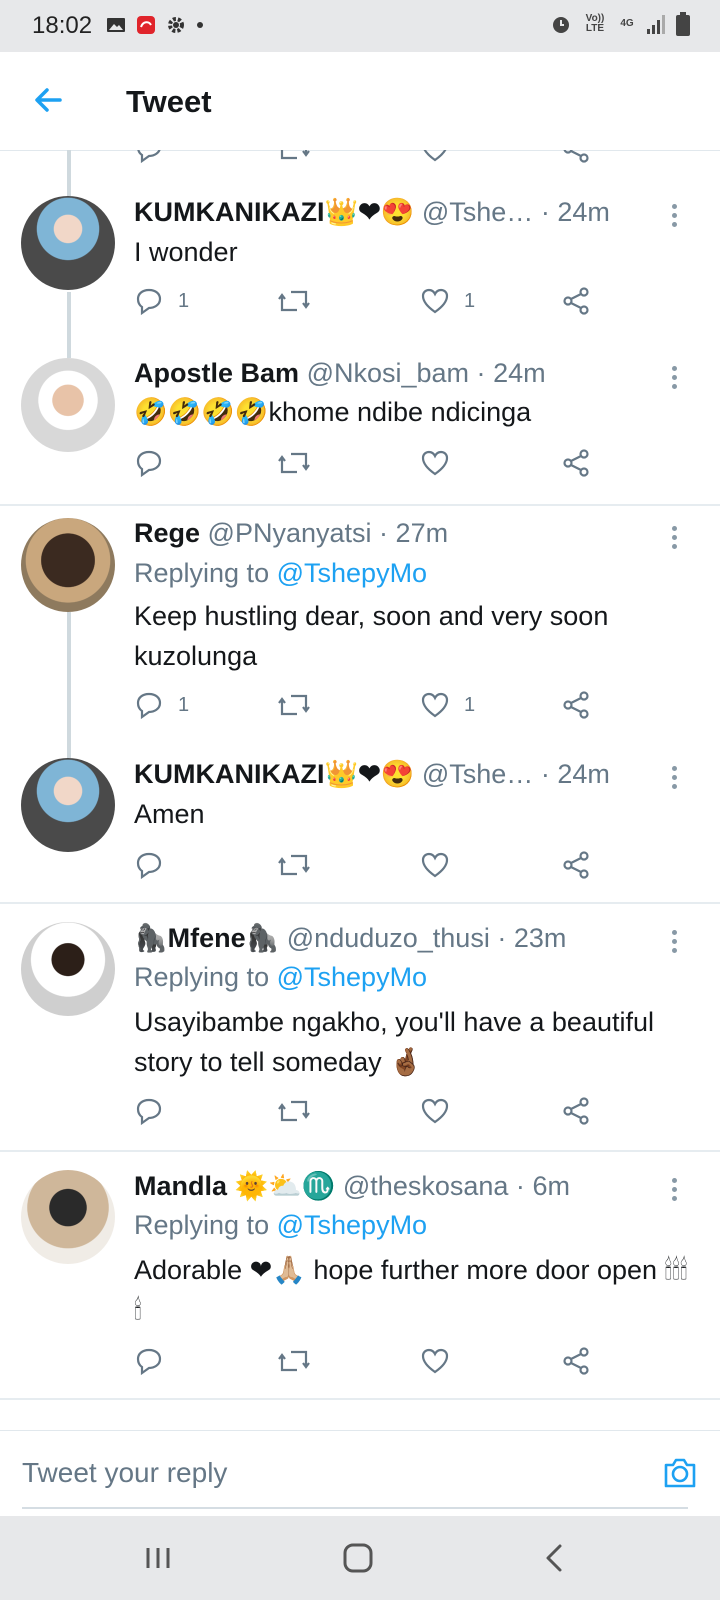 The height and width of the screenshot is (1600, 720). Describe the element at coordinates (169, 101) in the screenshot. I see `page-title: Tweet` at that location.